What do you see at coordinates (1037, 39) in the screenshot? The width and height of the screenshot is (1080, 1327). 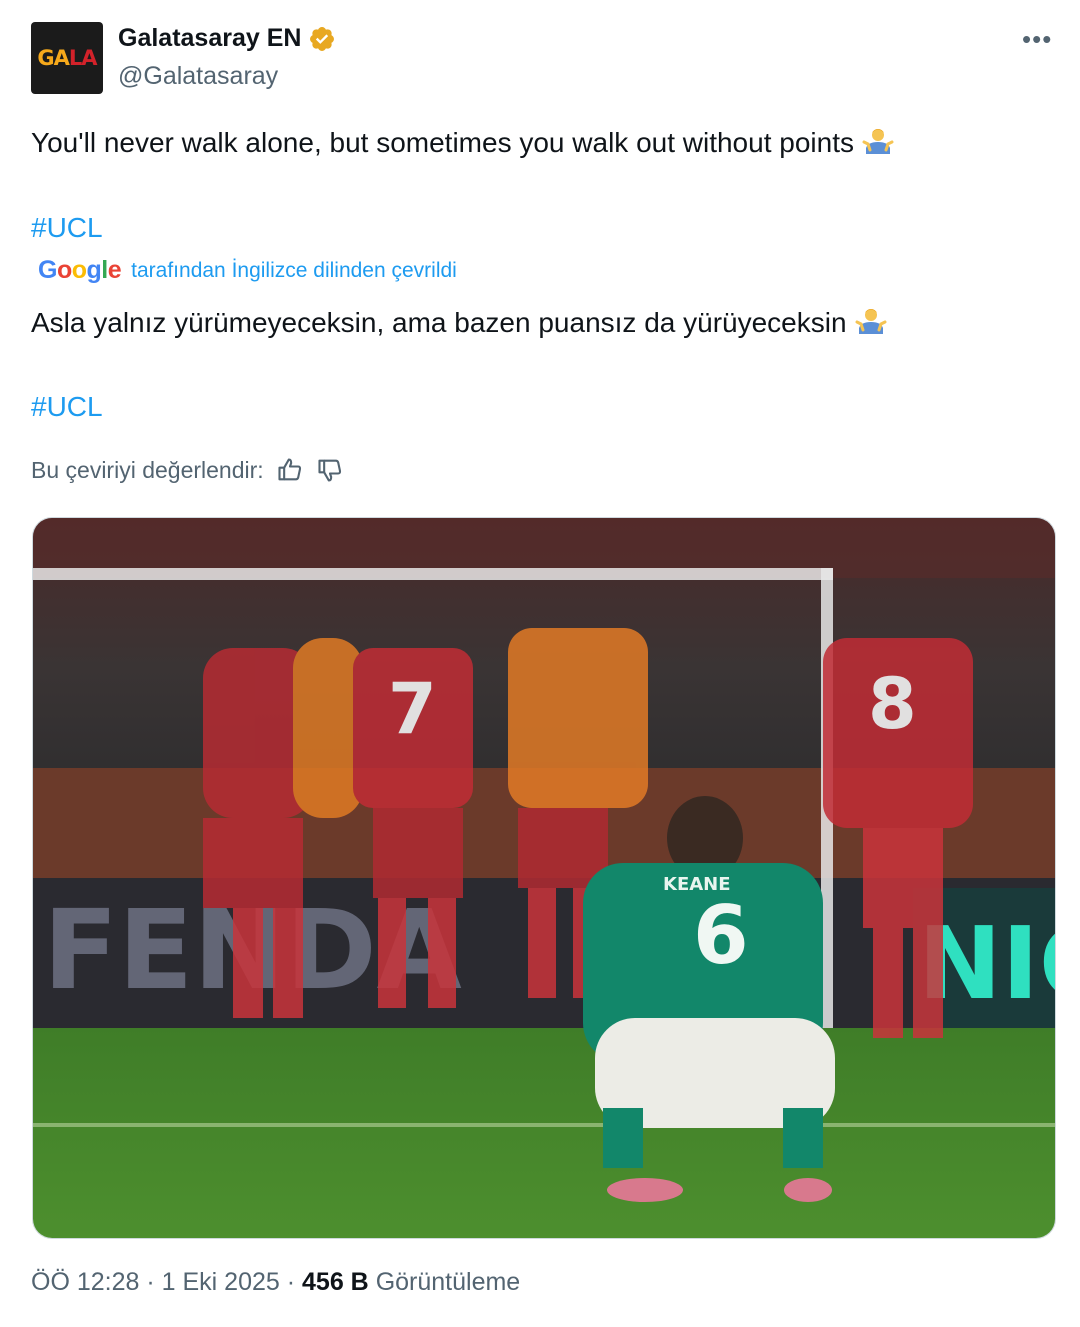 I see `more-options-icon: •••` at bounding box center [1037, 39].